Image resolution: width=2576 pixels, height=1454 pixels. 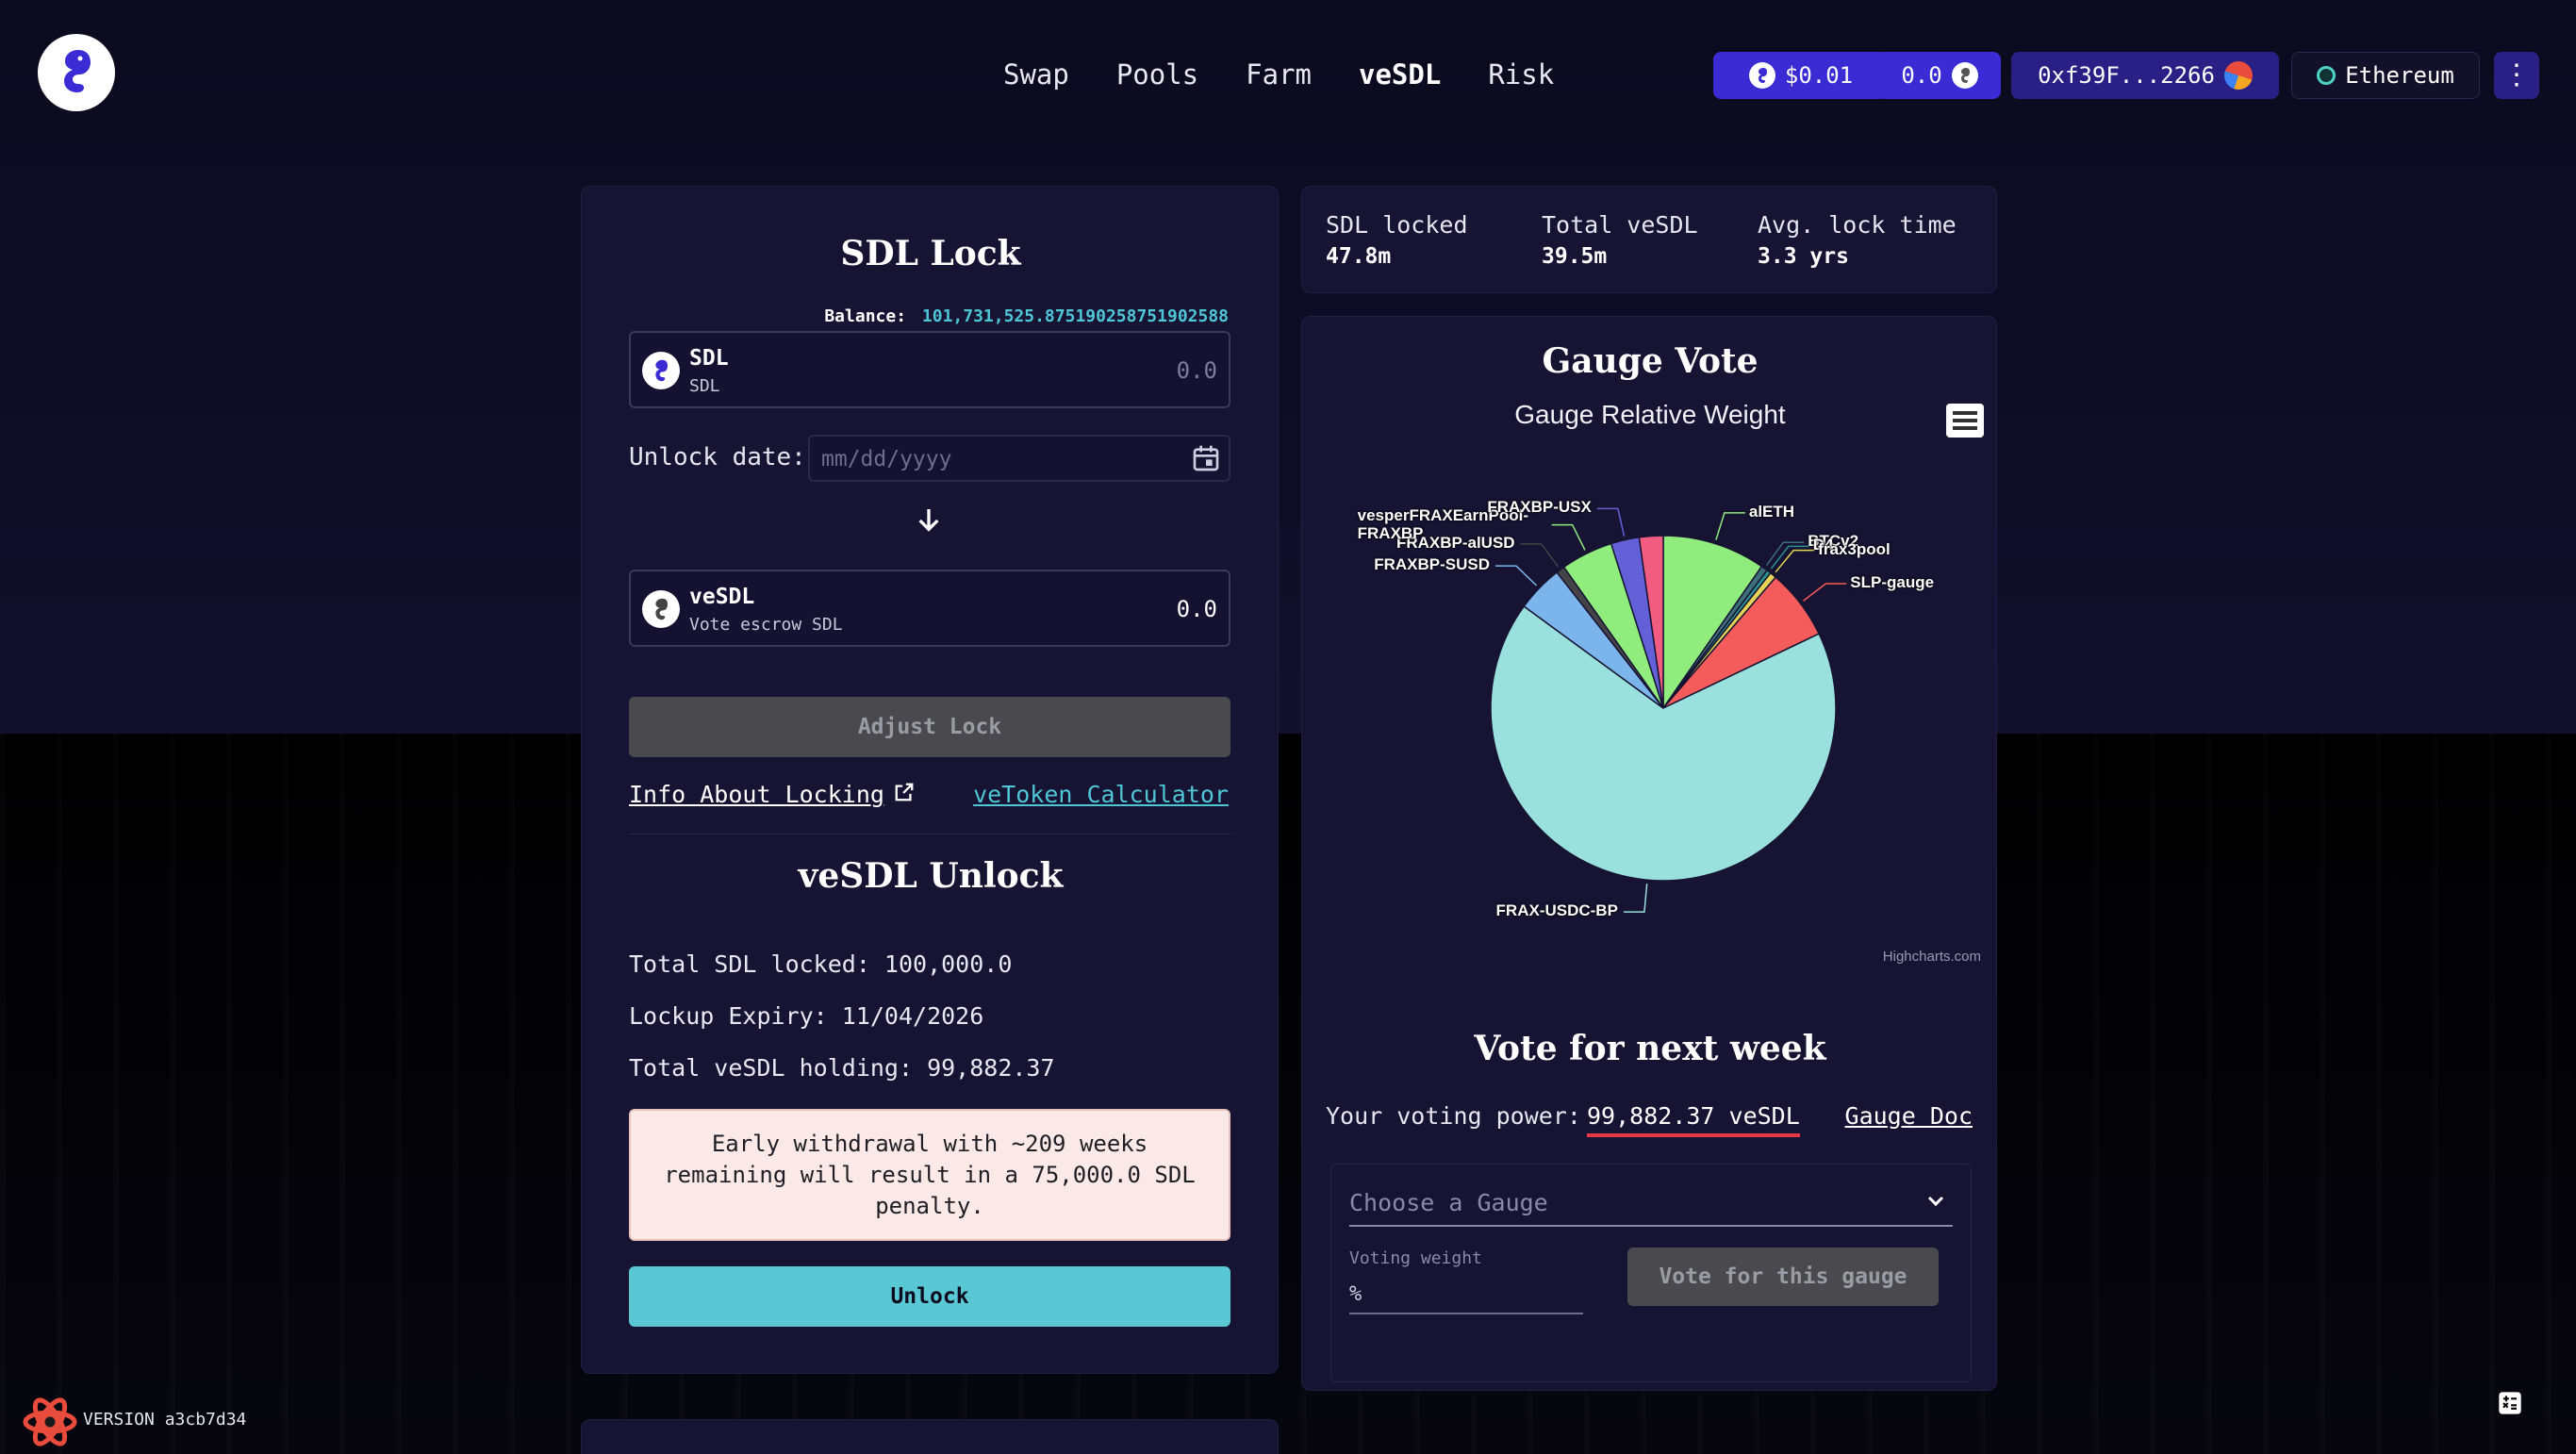 What do you see at coordinates (1965, 75) in the screenshot?
I see `vesdl-token-icon` at bounding box center [1965, 75].